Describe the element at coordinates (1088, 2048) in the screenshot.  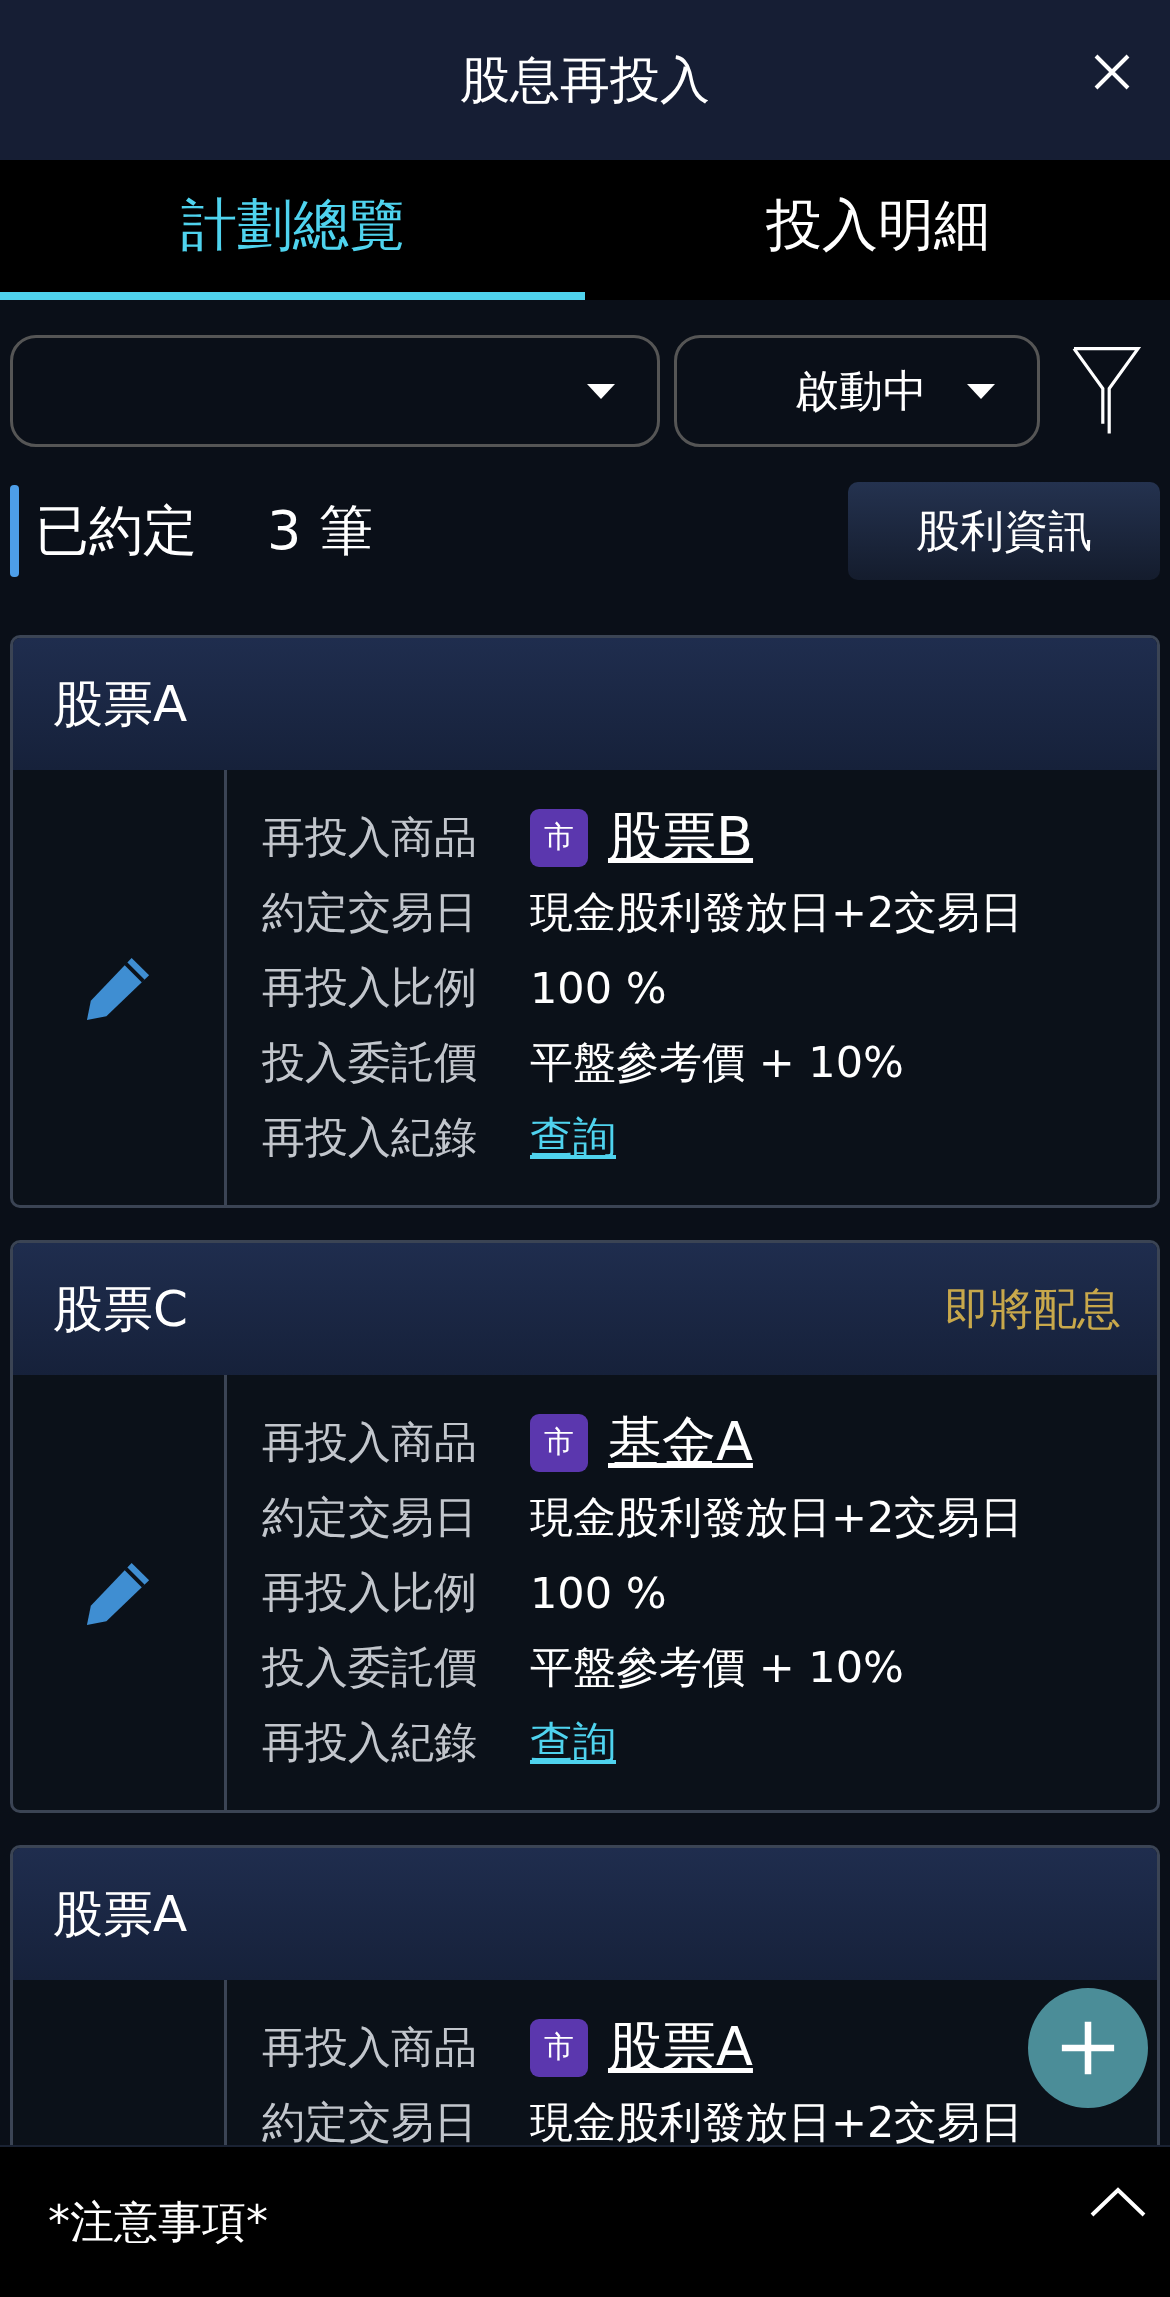
I see `plus-icon` at that location.